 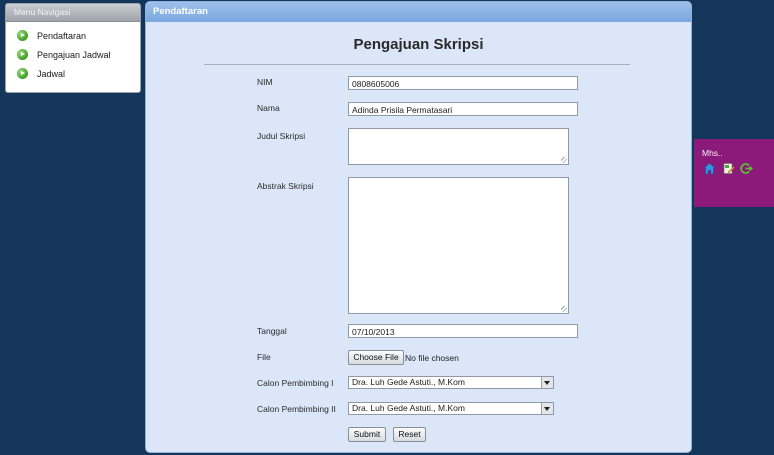 What do you see at coordinates (265, 82) in the screenshot?
I see `nim-label: NIM` at bounding box center [265, 82].